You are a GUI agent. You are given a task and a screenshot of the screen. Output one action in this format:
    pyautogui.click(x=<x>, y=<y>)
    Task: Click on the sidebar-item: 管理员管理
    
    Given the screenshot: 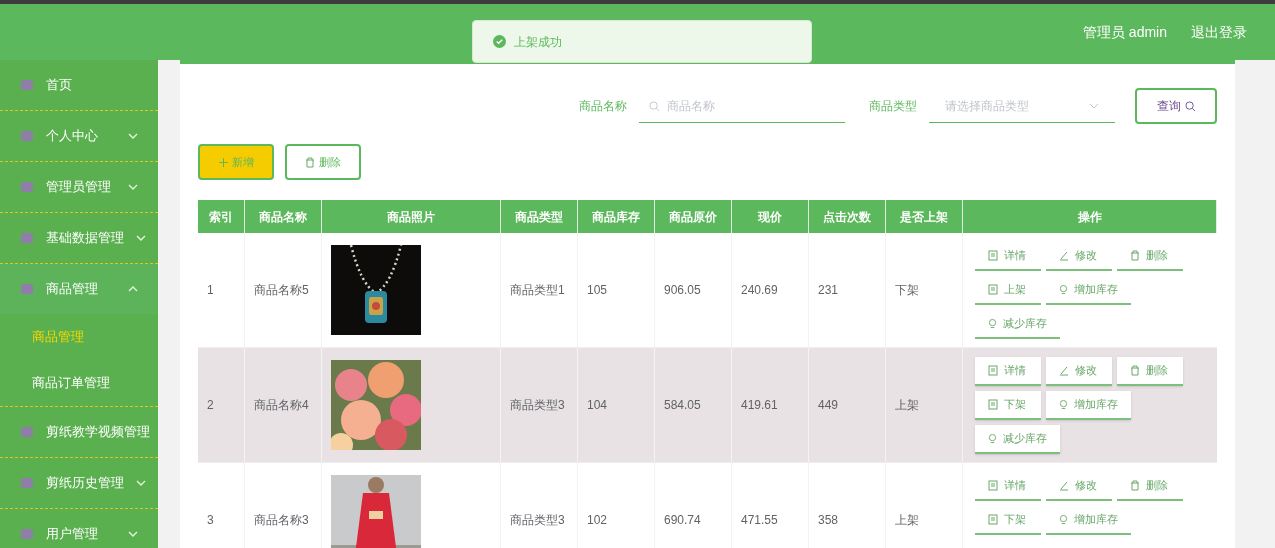 What is the action you would take?
    pyautogui.click(x=81, y=187)
    